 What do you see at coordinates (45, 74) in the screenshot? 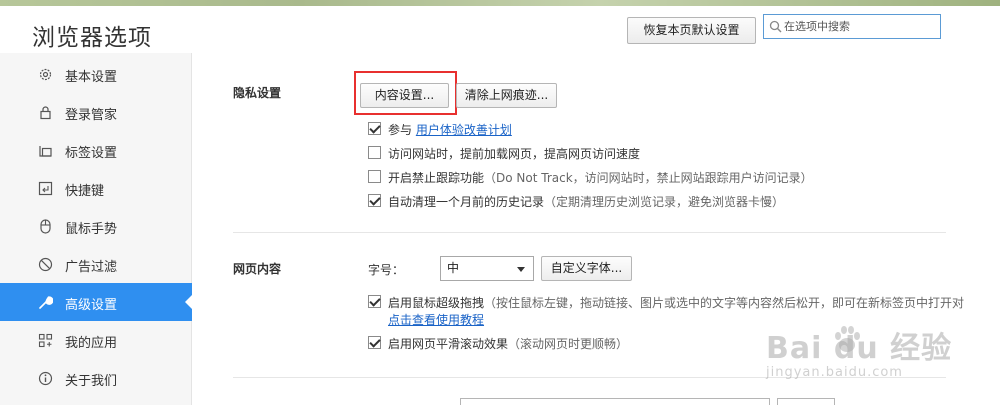
I see `gear-icon` at bounding box center [45, 74].